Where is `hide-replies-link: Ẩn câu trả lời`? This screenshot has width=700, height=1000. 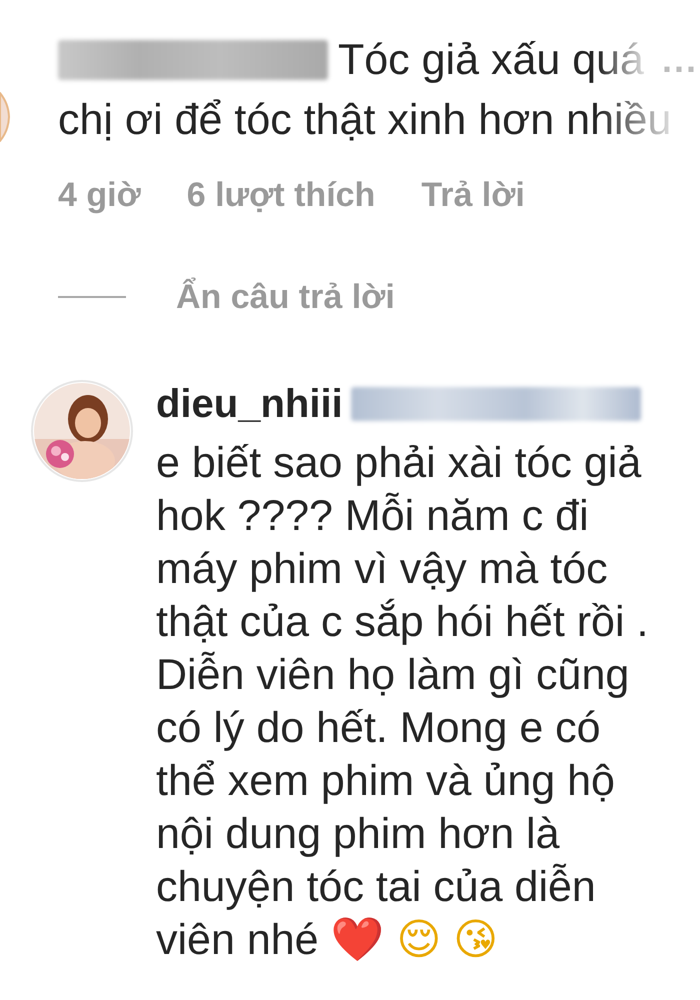 hide-replies-link: Ẩn câu trả lời is located at coordinates (285, 297).